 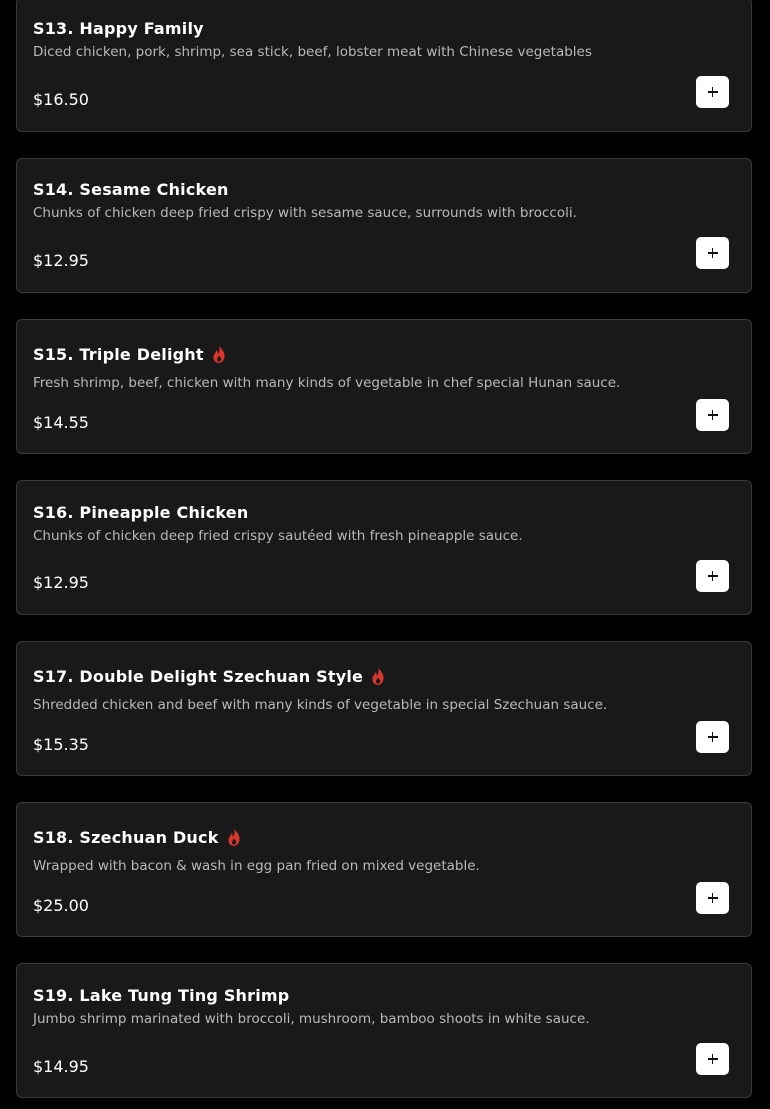 I want to click on menu-item-price: $25.00, so click(x=61, y=905).